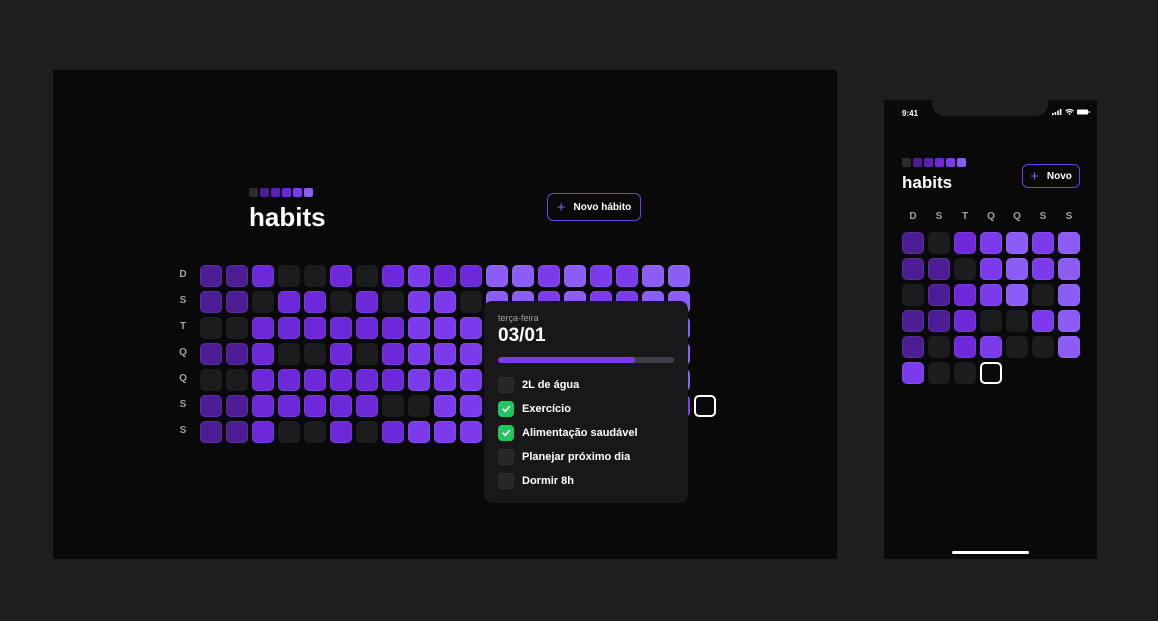  Describe the element at coordinates (586, 385) in the screenshot. I see `habit-checklist-item: 2L de água` at that location.